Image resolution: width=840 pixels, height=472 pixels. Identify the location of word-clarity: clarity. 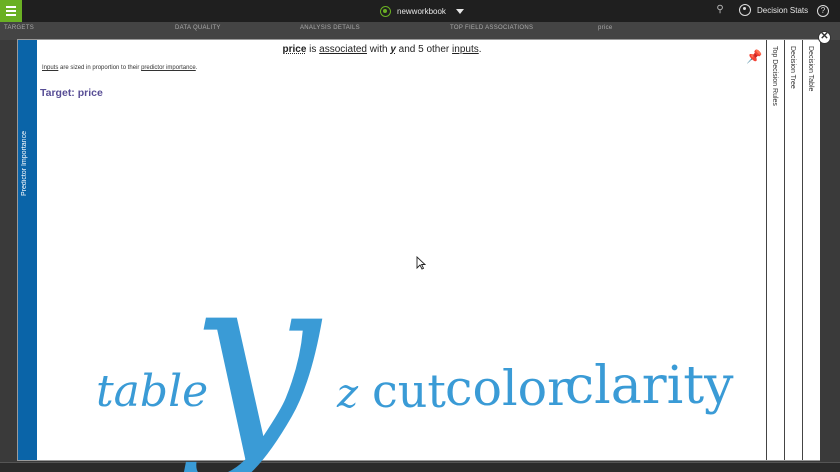
(649, 386).